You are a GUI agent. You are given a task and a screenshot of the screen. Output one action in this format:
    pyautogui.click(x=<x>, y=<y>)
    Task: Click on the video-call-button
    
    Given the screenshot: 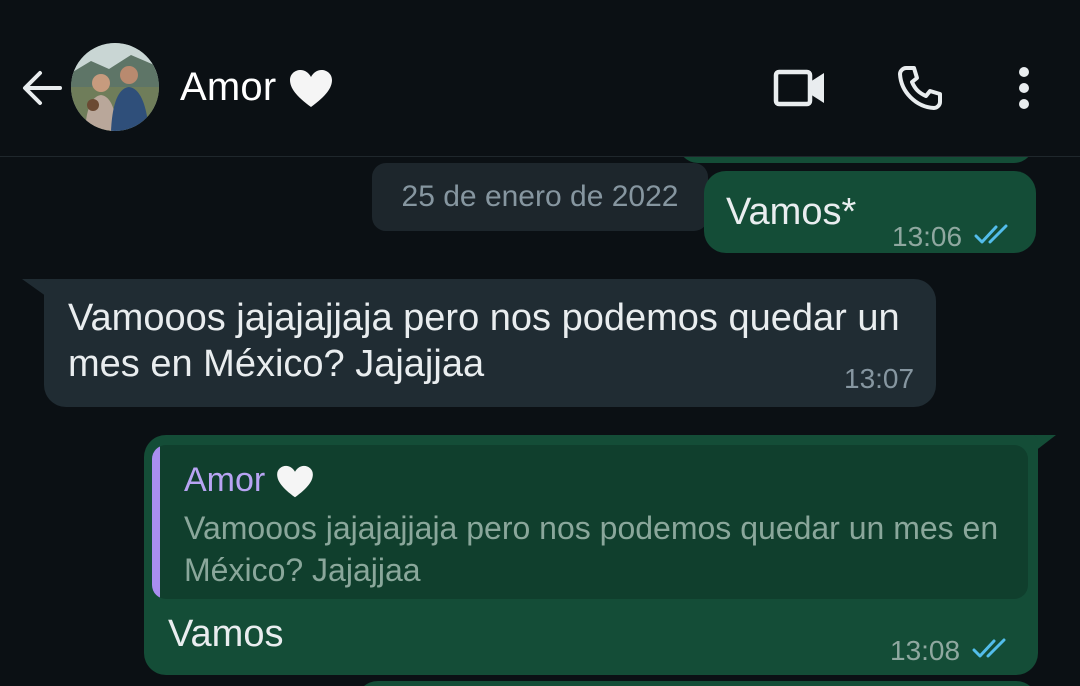 What is the action you would take?
    pyautogui.click(x=800, y=88)
    